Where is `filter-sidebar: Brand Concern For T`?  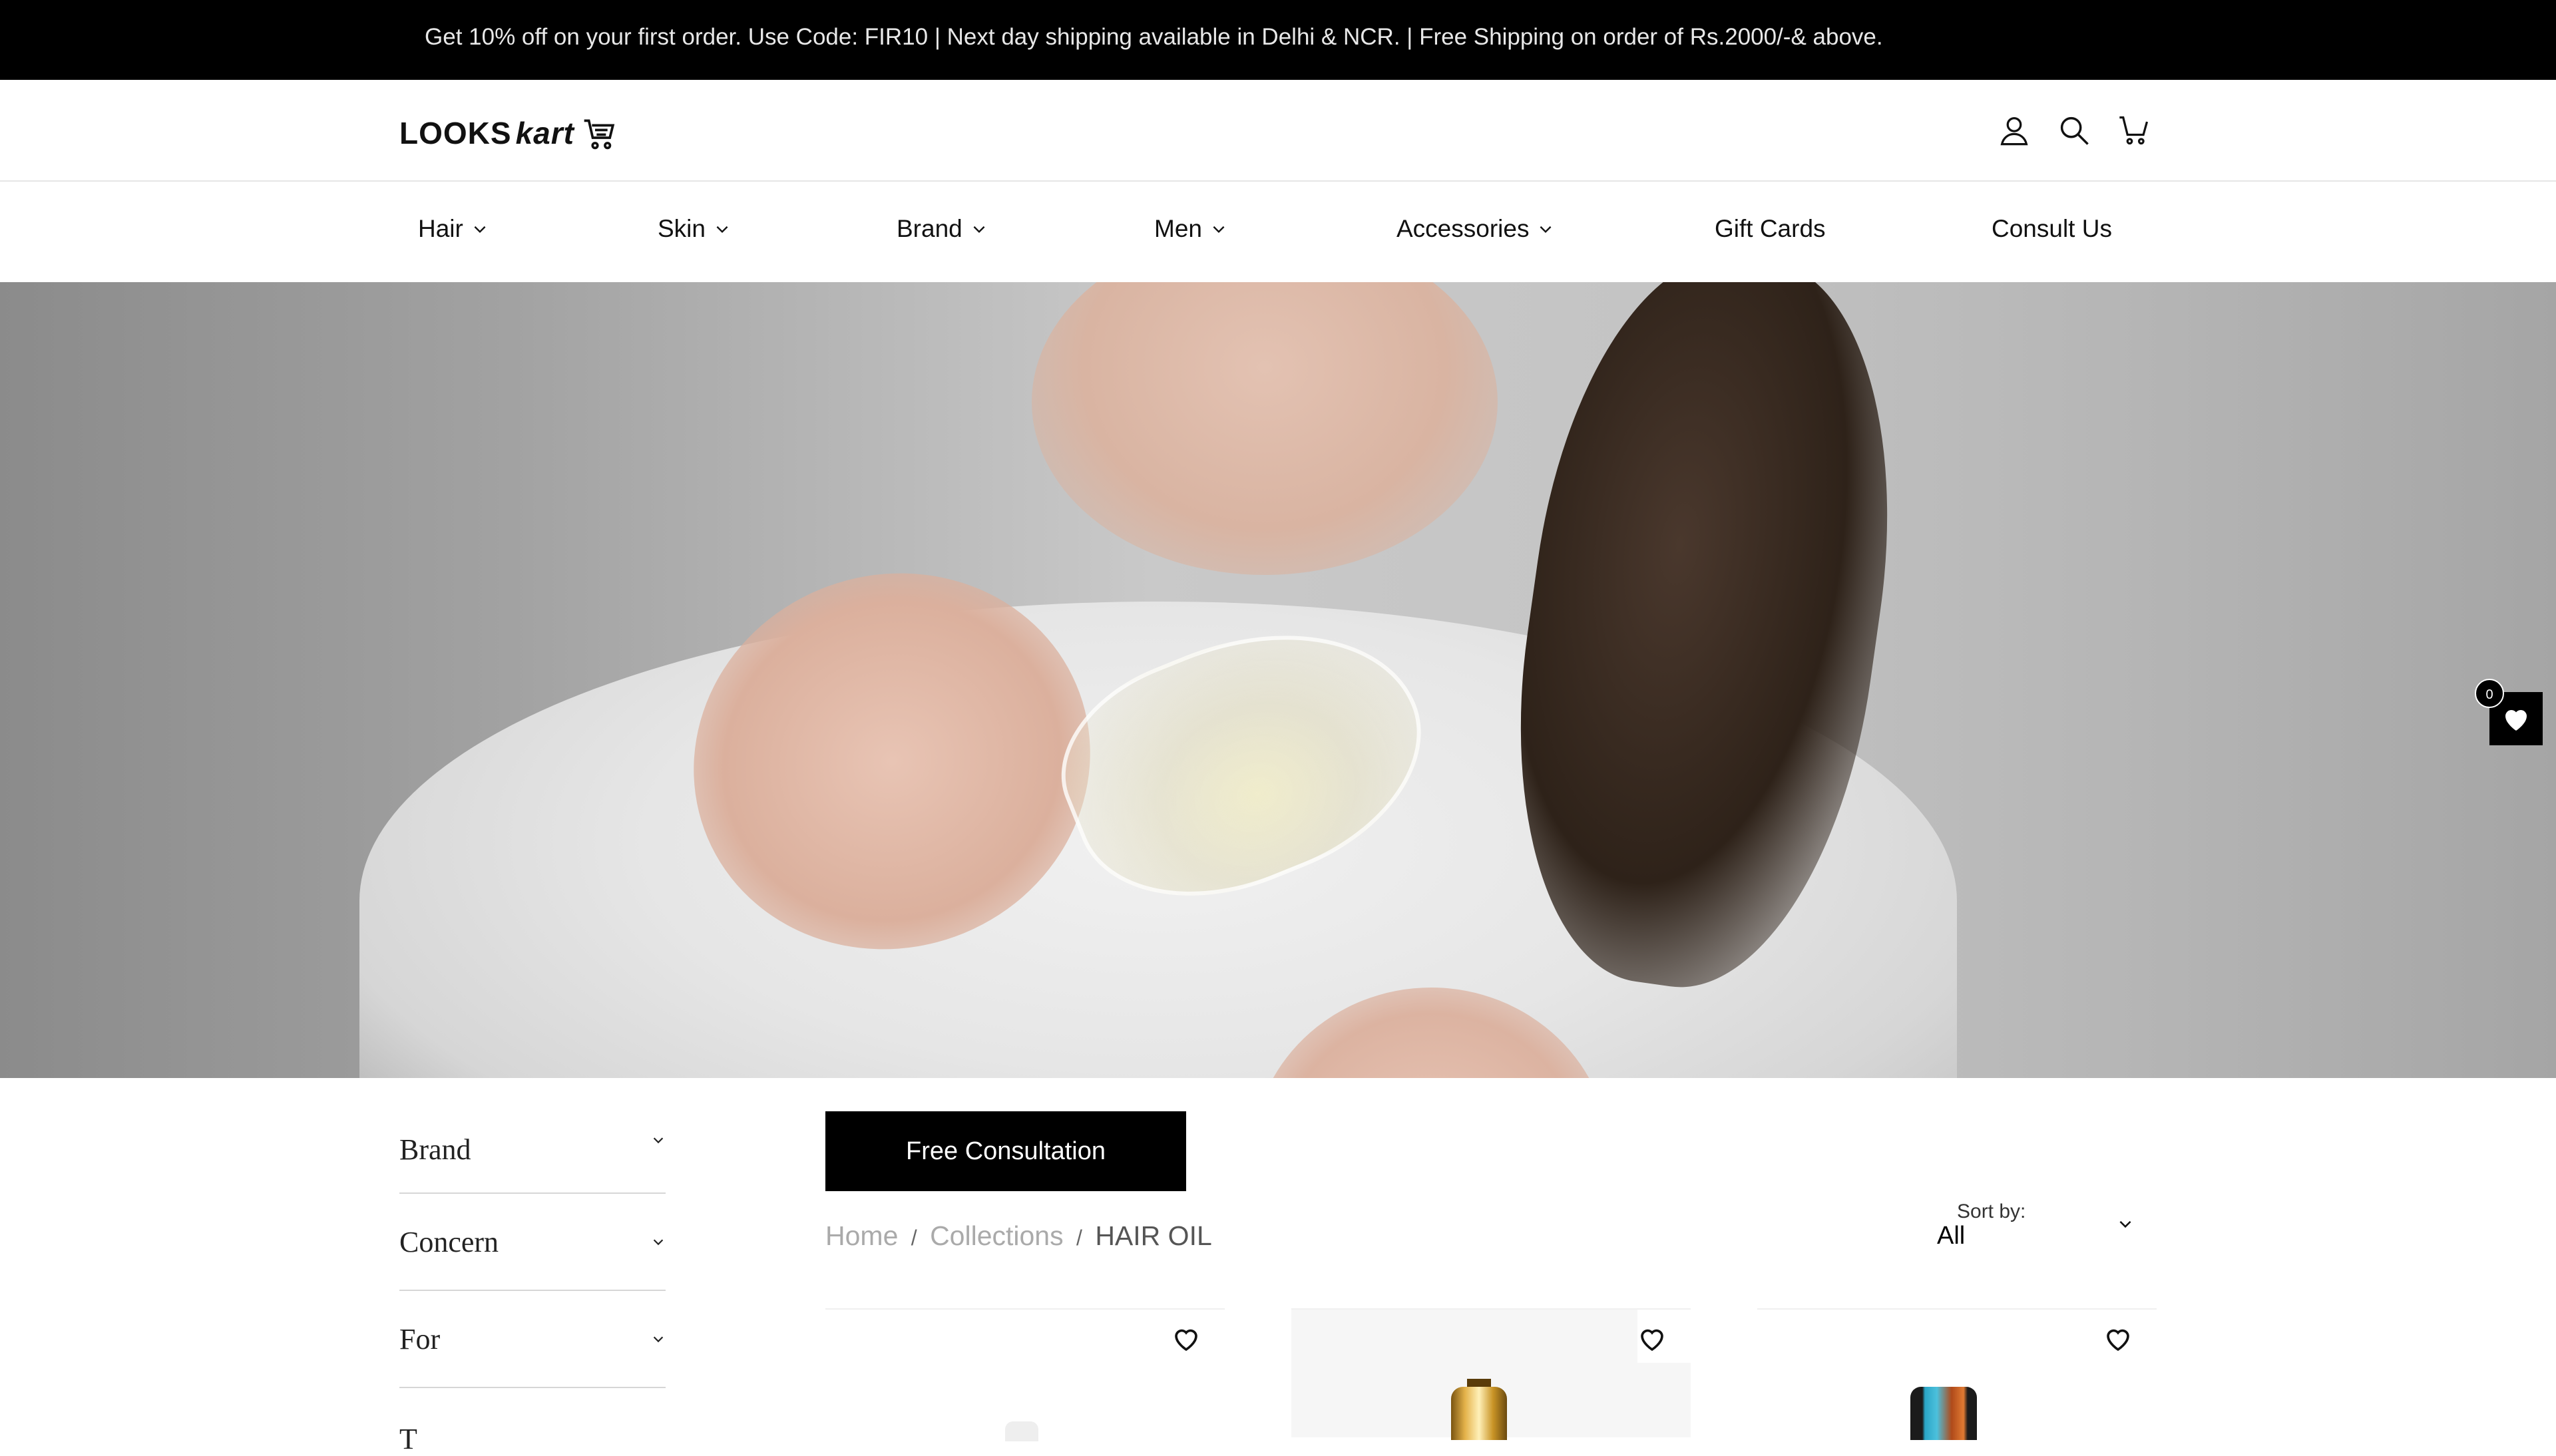 filter-sidebar: Brand Concern For T is located at coordinates (532, 1284).